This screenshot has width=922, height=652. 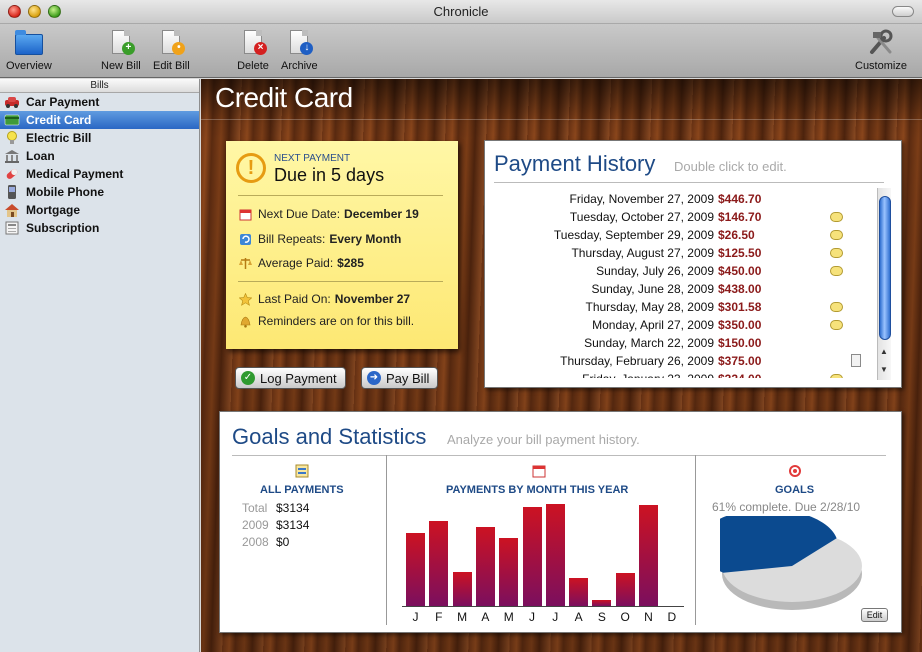 I want to click on customize-label: Customize, so click(x=881, y=66).